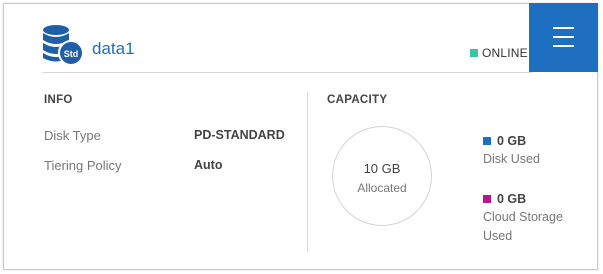  What do you see at coordinates (382, 188) in the screenshot?
I see `allocated-label: Allocated` at bounding box center [382, 188].